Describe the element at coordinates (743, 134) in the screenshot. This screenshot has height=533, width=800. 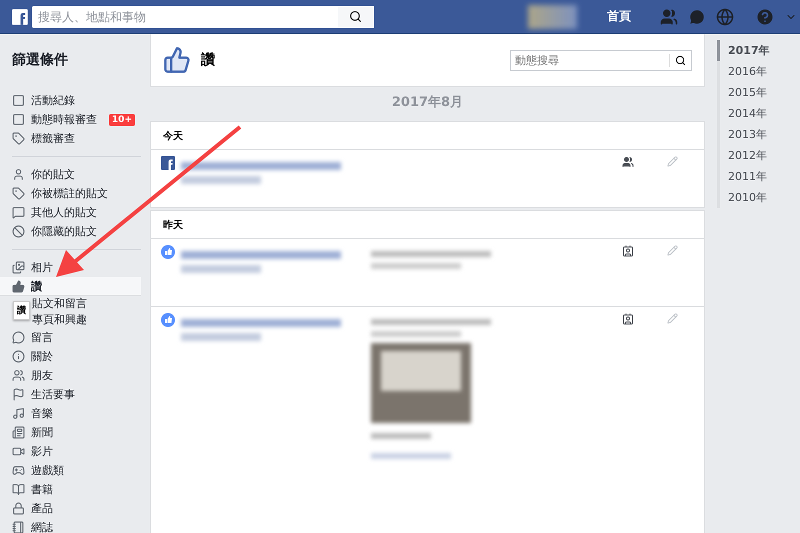
I see `year-link: 2013年` at that location.